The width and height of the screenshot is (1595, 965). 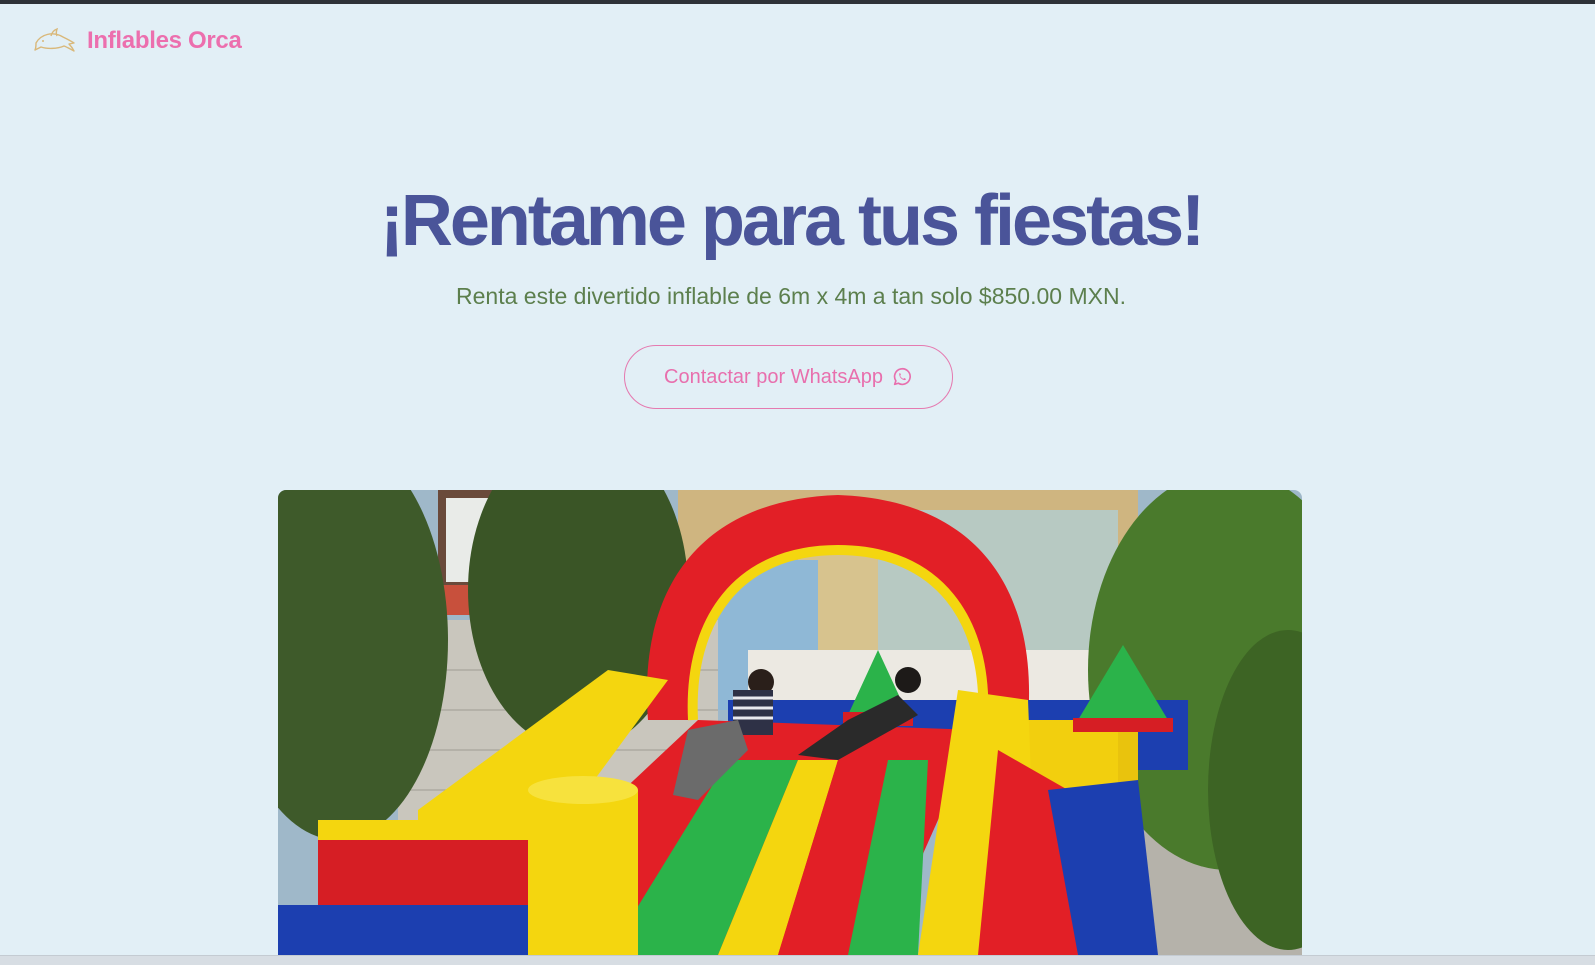 What do you see at coordinates (902, 376) in the screenshot?
I see `whatsapp-icon` at bounding box center [902, 376].